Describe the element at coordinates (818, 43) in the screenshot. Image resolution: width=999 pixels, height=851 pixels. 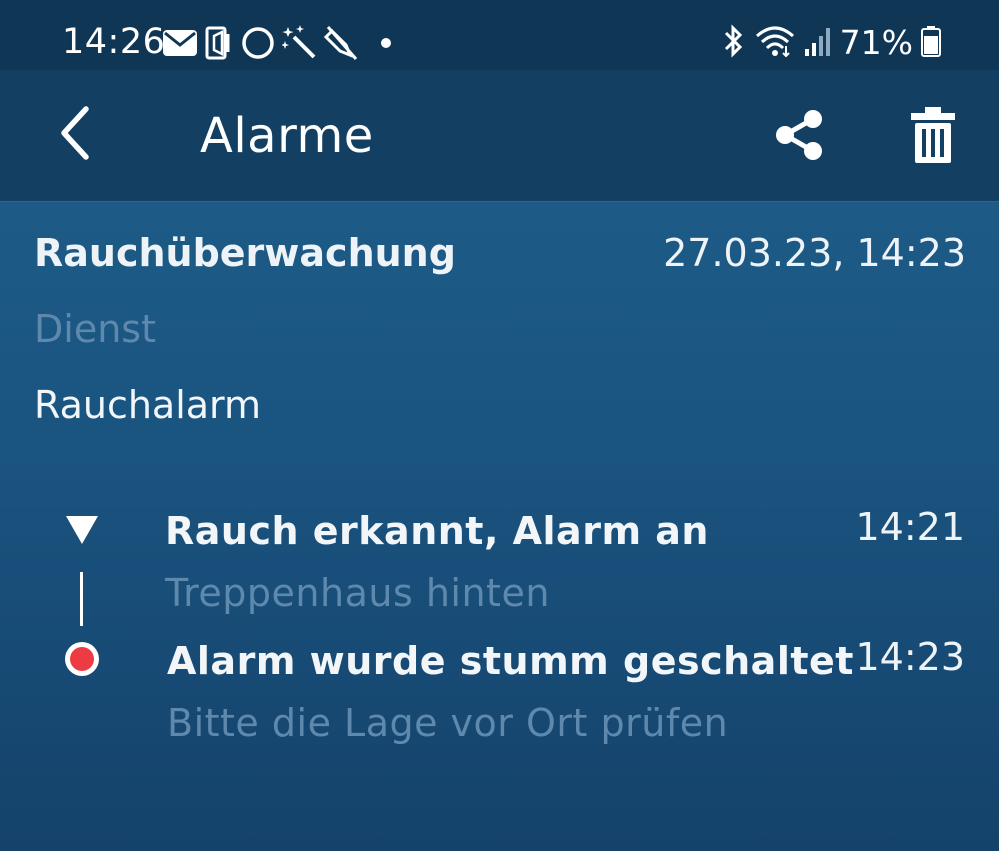
I see `signal-icon` at that location.